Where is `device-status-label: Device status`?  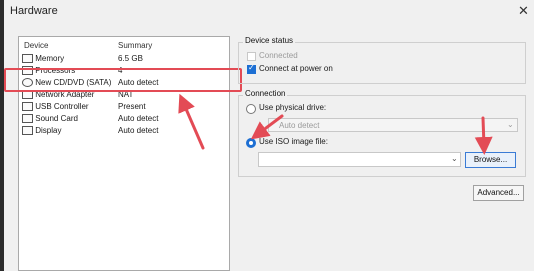
device-status-label: Device status is located at coordinates (269, 40).